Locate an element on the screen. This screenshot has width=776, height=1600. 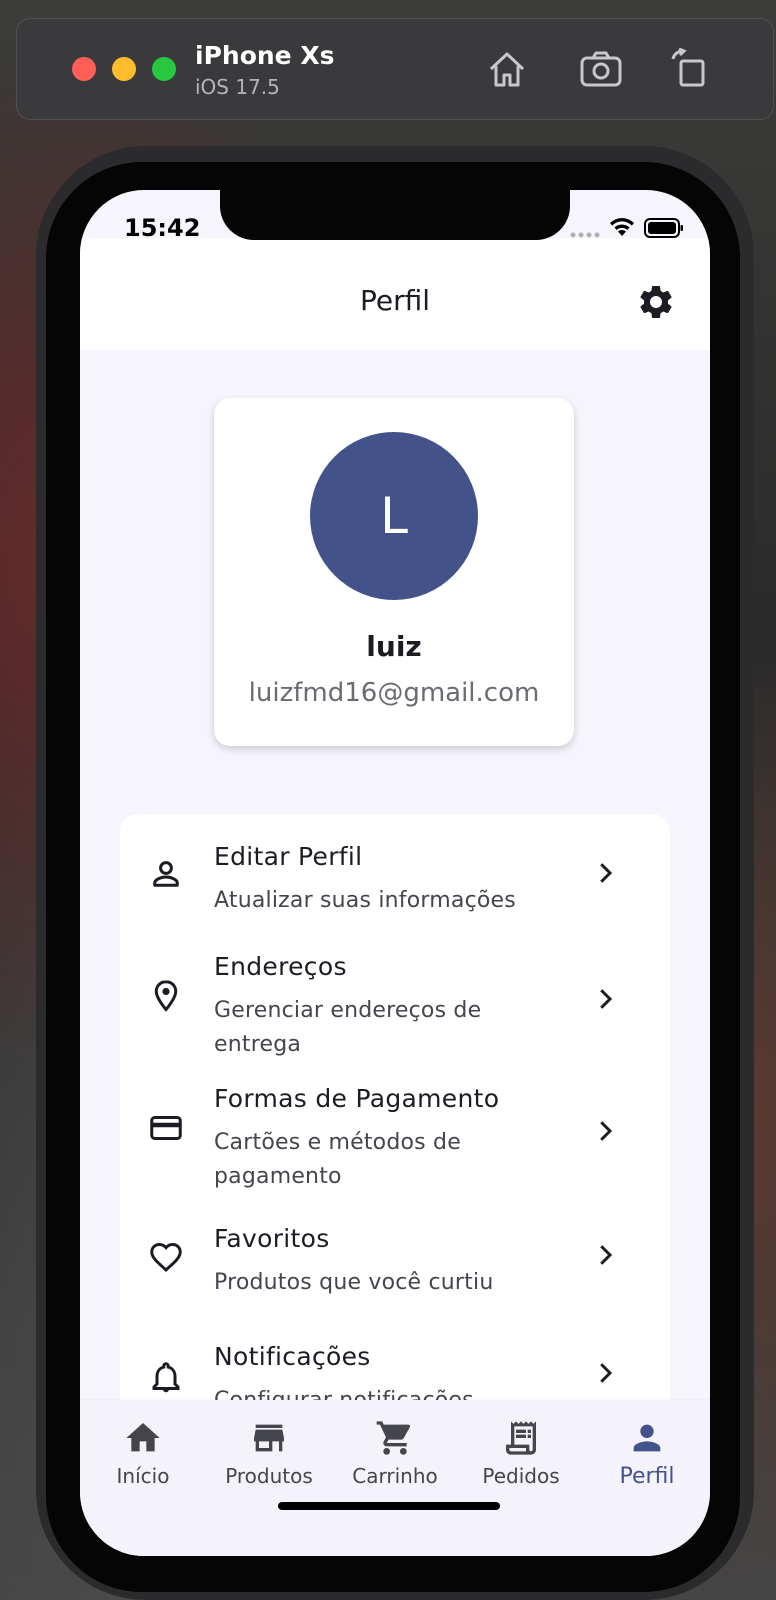
bell-icon is located at coordinates (166, 1377).